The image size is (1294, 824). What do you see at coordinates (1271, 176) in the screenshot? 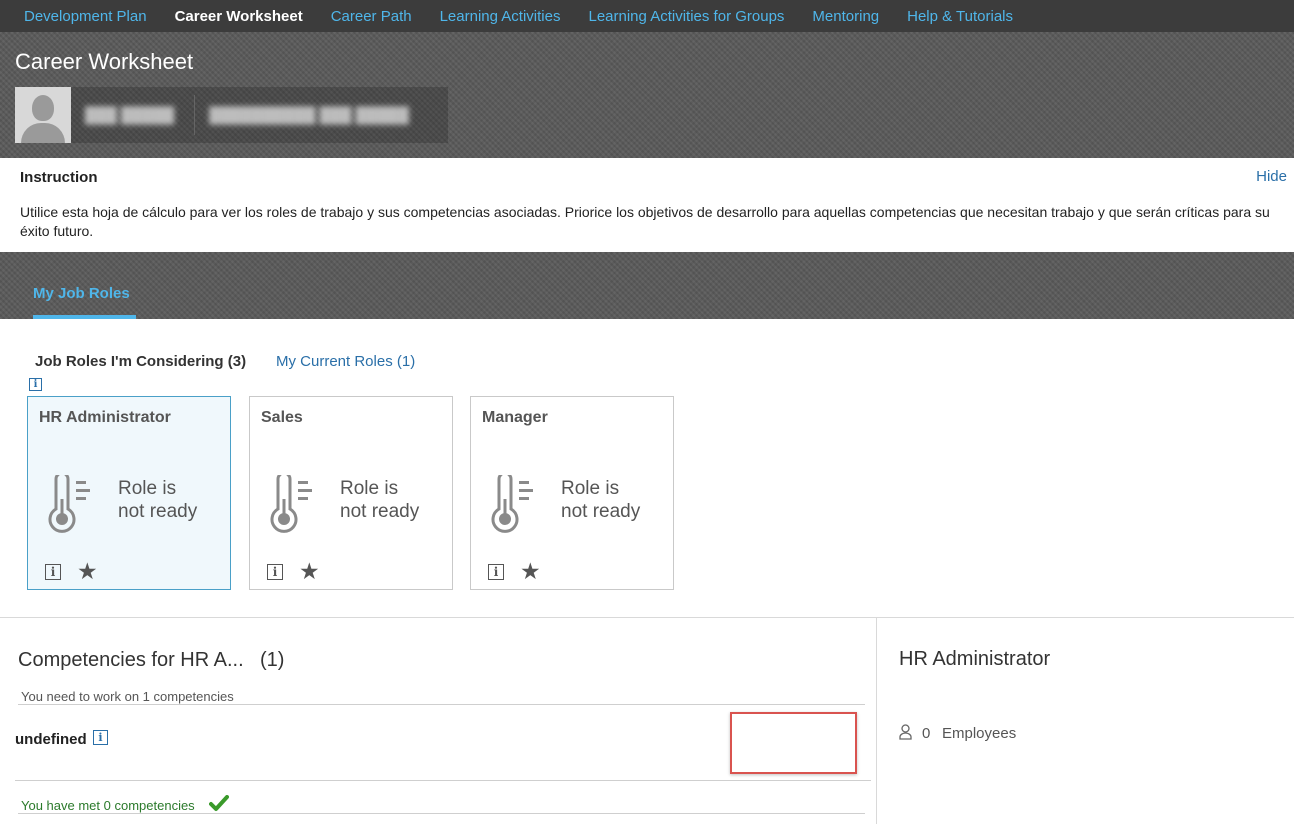
I see `hide-instruction-link: Hide` at bounding box center [1271, 176].